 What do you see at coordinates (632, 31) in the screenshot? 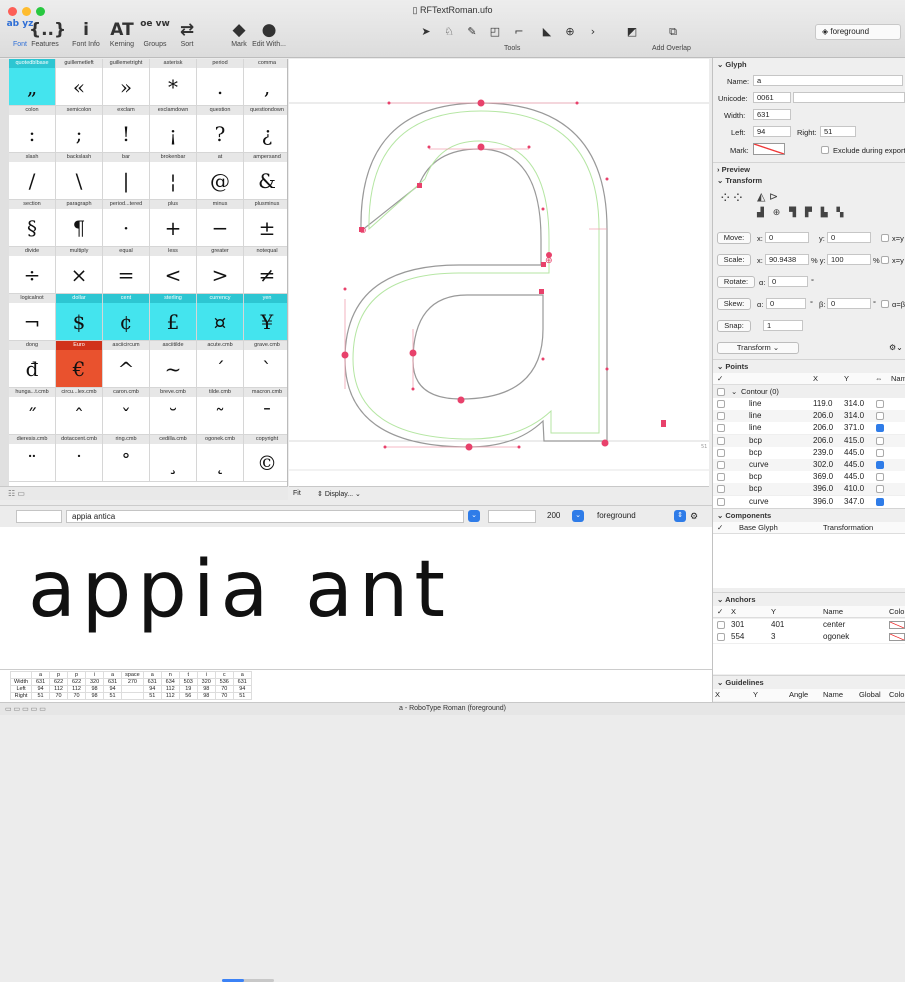
I see `remove-overlap-icon: ◩` at bounding box center [632, 31].